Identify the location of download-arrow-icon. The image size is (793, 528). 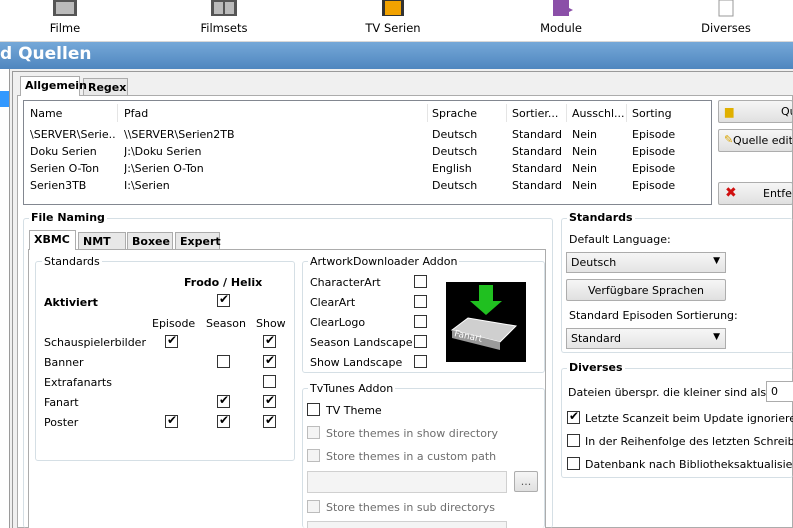
(484, 317).